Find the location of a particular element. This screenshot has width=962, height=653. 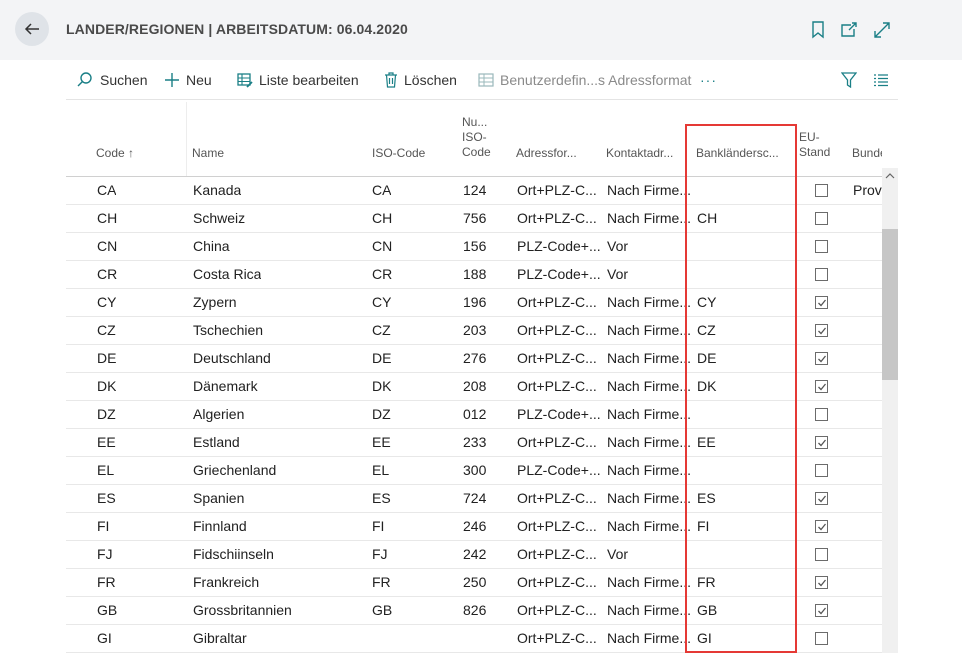

delete-button: Löschen is located at coordinates (420, 80).